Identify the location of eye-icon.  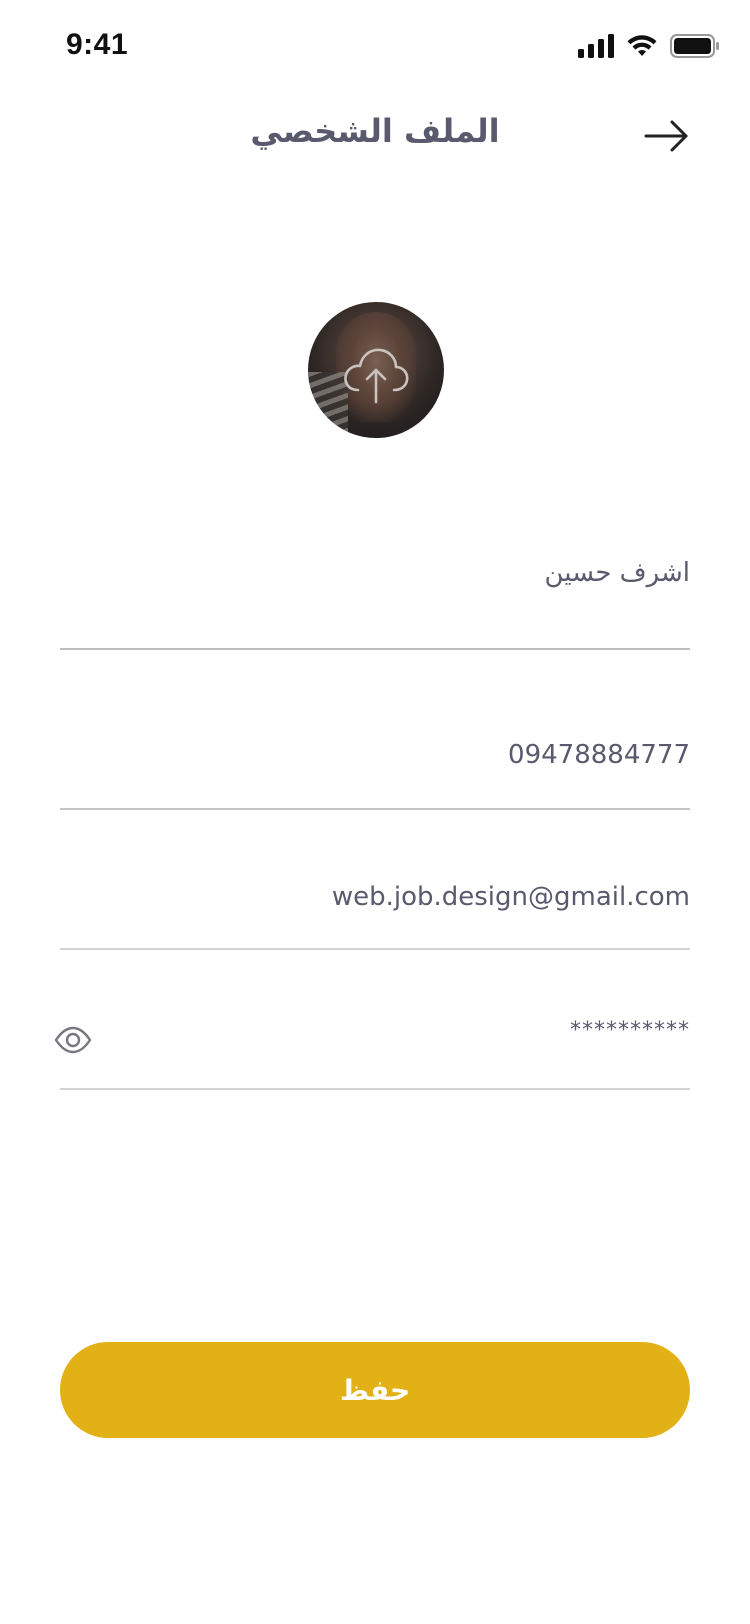
(73, 1040).